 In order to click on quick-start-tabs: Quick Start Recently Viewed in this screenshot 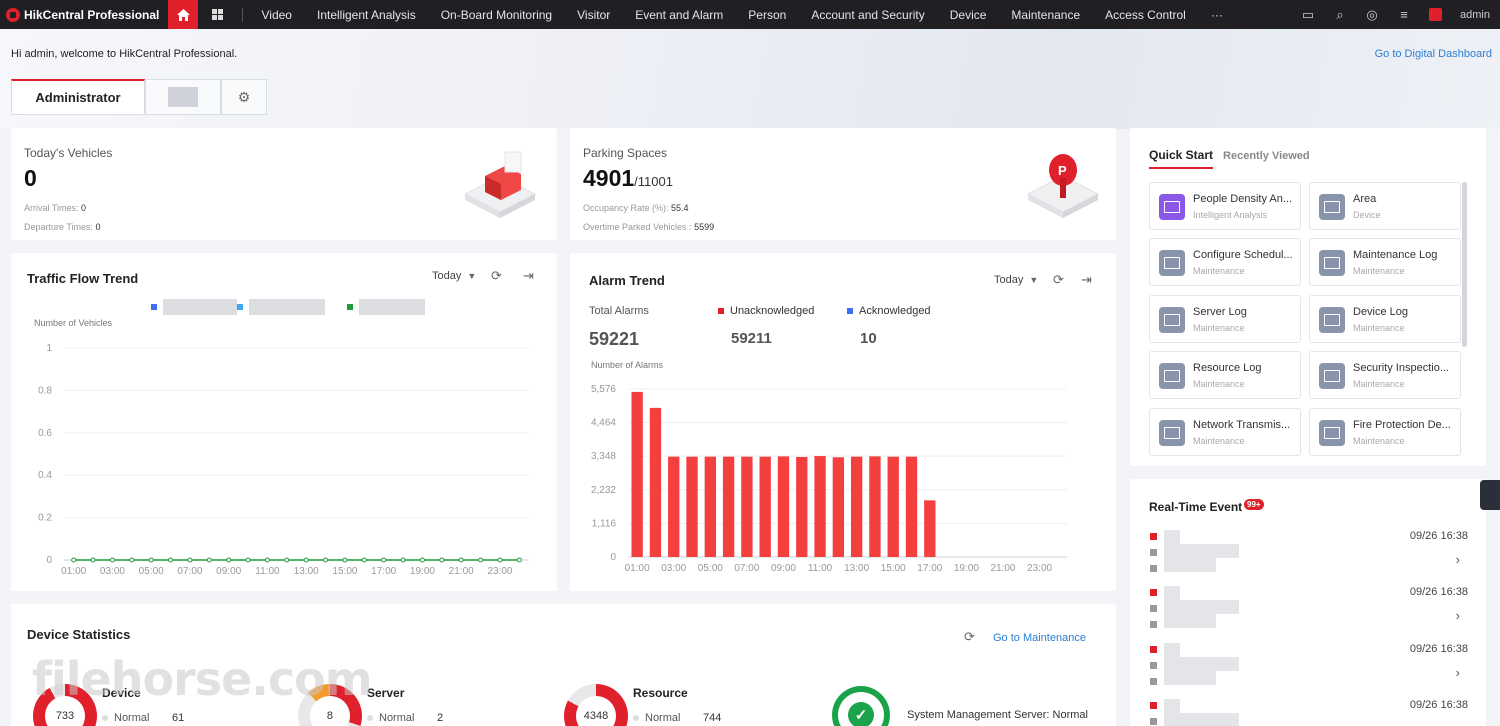, I will do `click(1229, 158)`.